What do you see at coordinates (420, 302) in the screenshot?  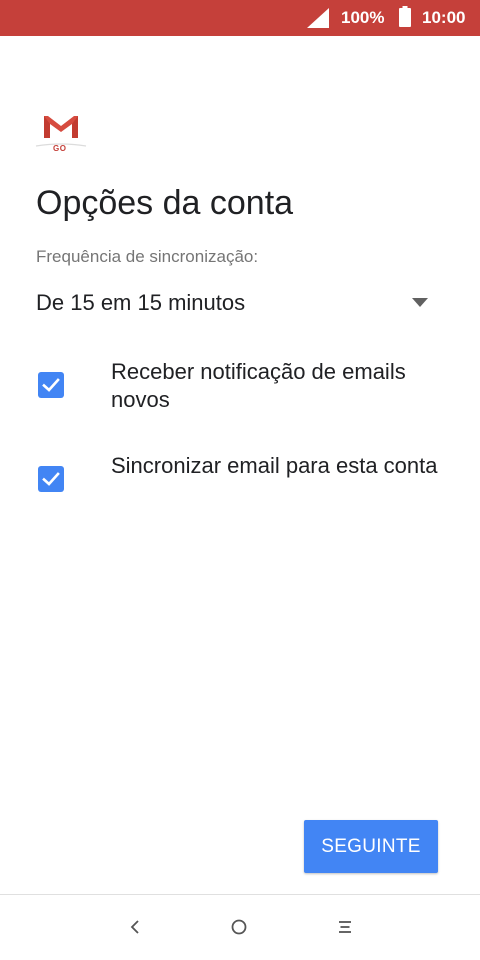 I see `dropdown-arrow-icon` at bounding box center [420, 302].